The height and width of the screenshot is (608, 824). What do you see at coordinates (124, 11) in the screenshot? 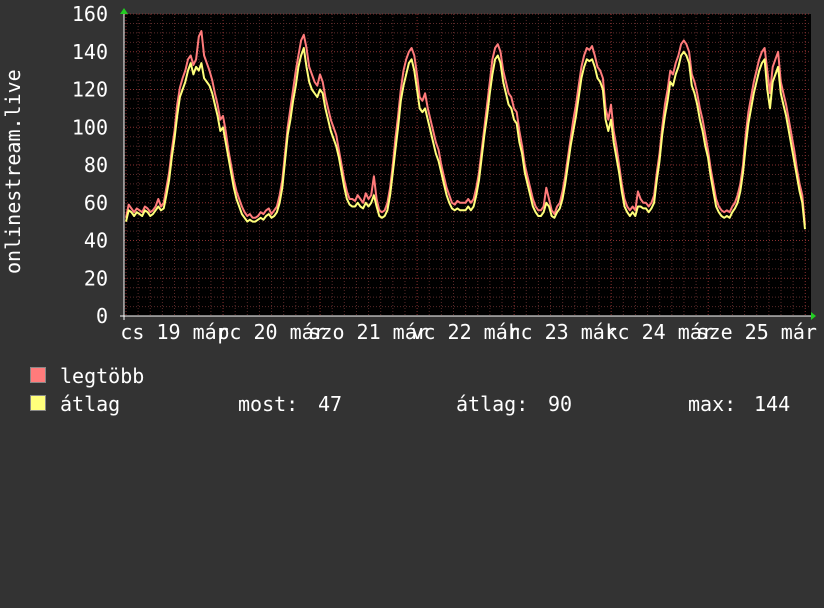
I see `y-axis-arrow` at bounding box center [124, 11].